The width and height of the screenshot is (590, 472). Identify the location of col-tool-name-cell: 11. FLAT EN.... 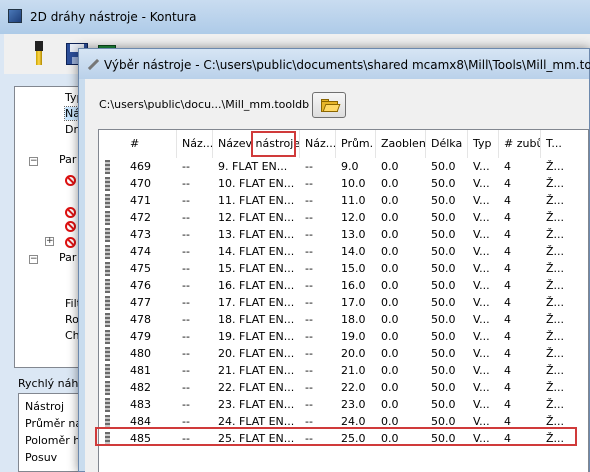
(256, 200).